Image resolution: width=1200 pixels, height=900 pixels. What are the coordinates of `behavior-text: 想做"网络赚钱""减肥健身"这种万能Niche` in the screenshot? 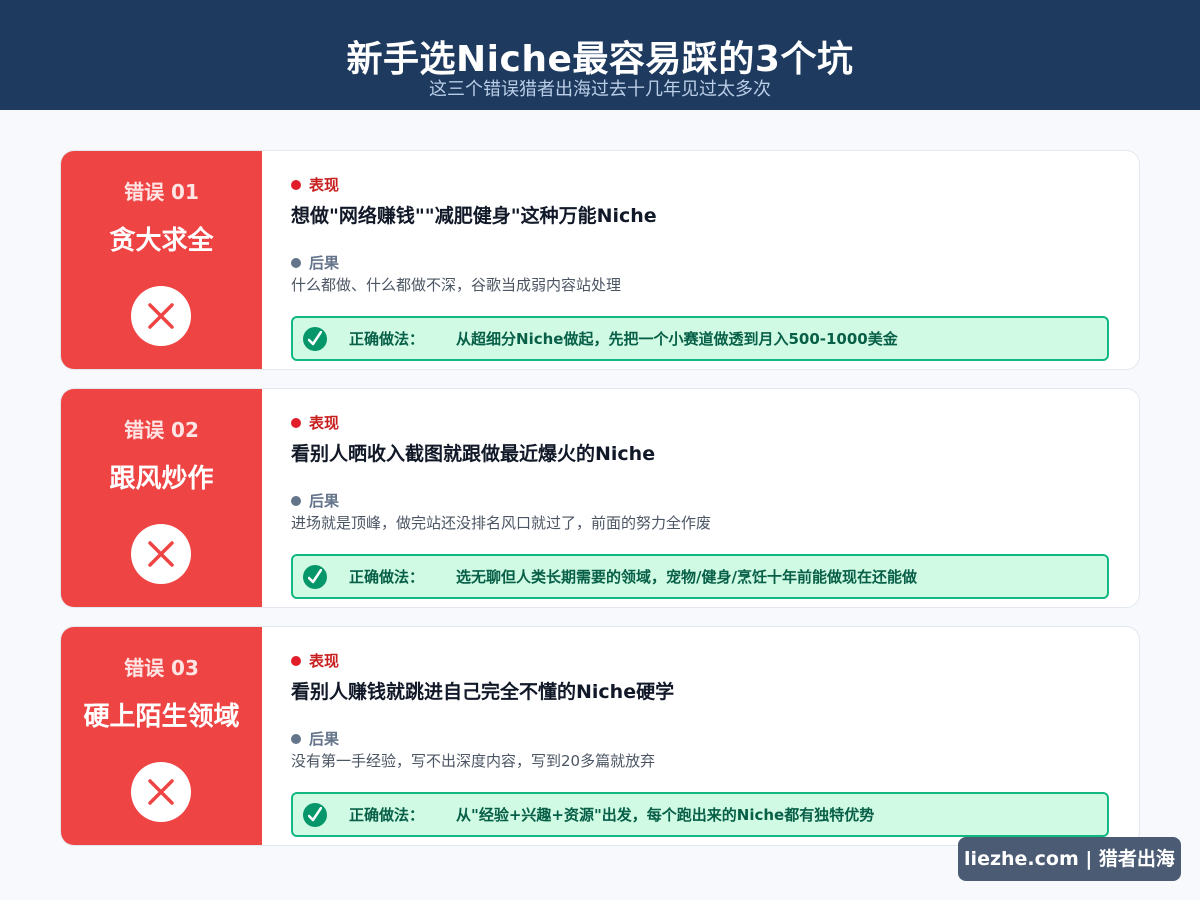 It's located at (474, 216).